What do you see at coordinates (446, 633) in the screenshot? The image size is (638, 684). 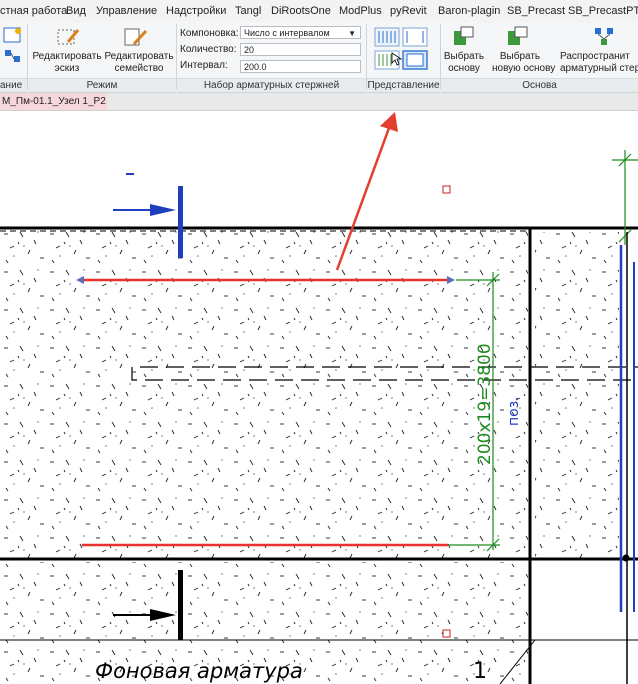 I see `constraint-marker-bottom` at bounding box center [446, 633].